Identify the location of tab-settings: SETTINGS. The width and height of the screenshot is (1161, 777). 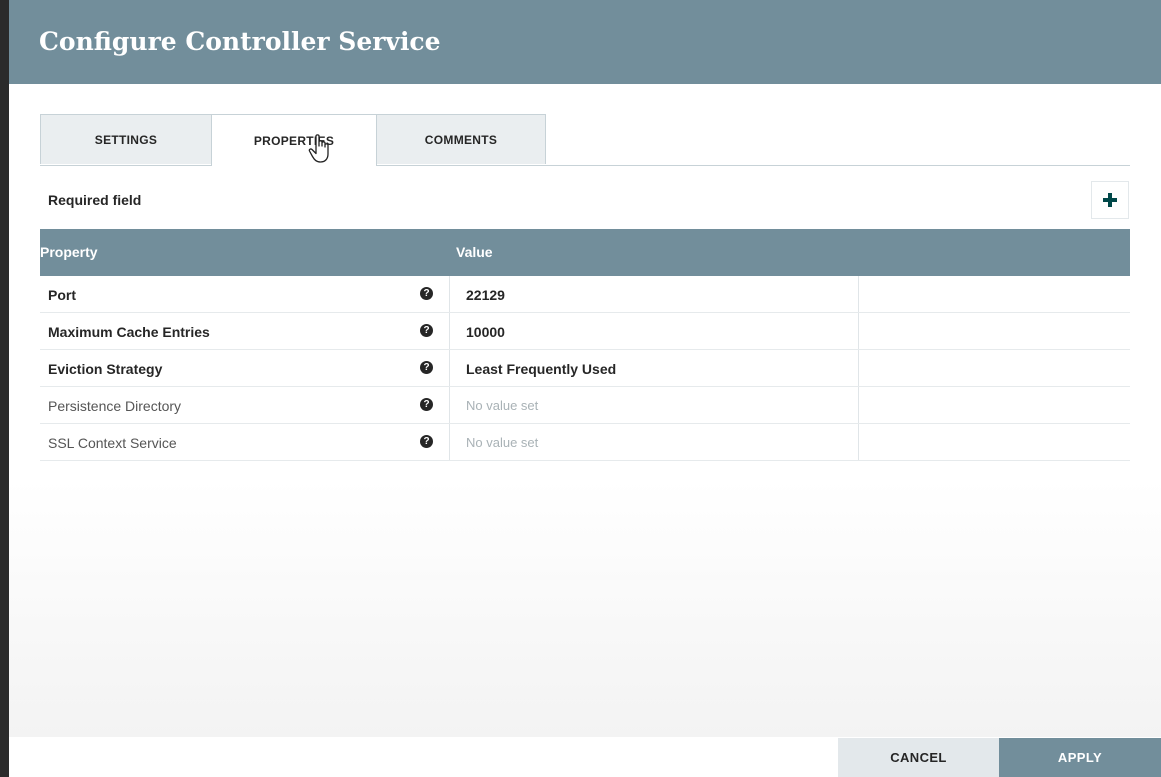
(126, 139).